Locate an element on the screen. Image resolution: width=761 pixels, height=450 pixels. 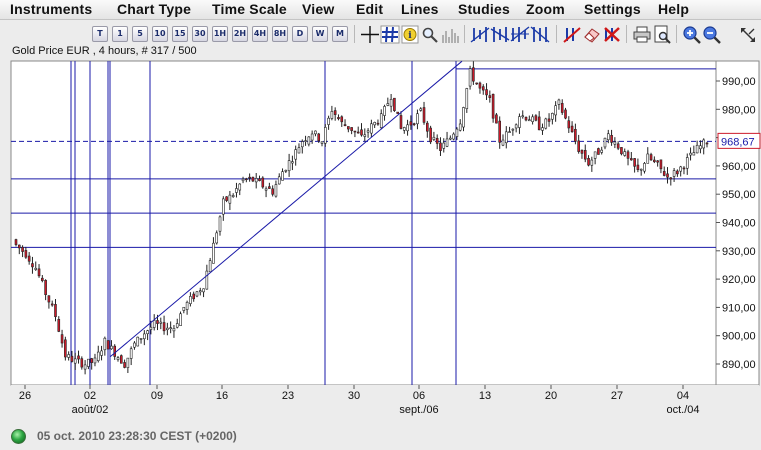
y-tick-label: 950,00 is located at coordinates (739, 195).